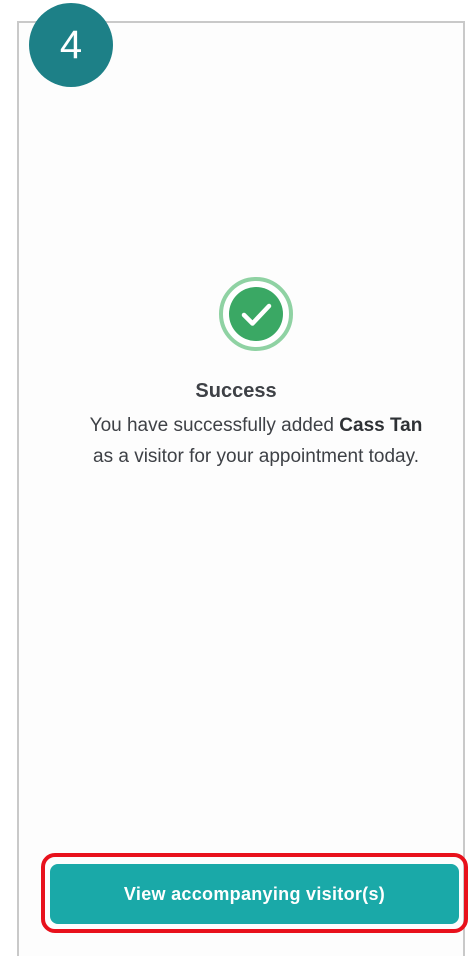 This screenshot has height=960, width=472. What do you see at coordinates (254, 894) in the screenshot?
I see `view-accompanying-visitors-button: View accompanying visitor(s)` at bounding box center [254, 894].